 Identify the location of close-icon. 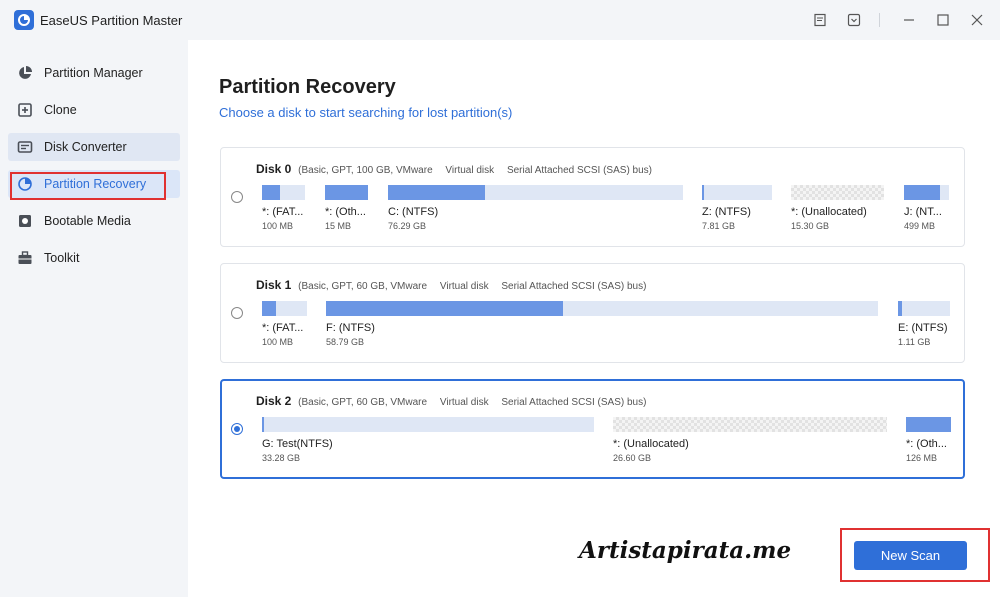
(977, 20).